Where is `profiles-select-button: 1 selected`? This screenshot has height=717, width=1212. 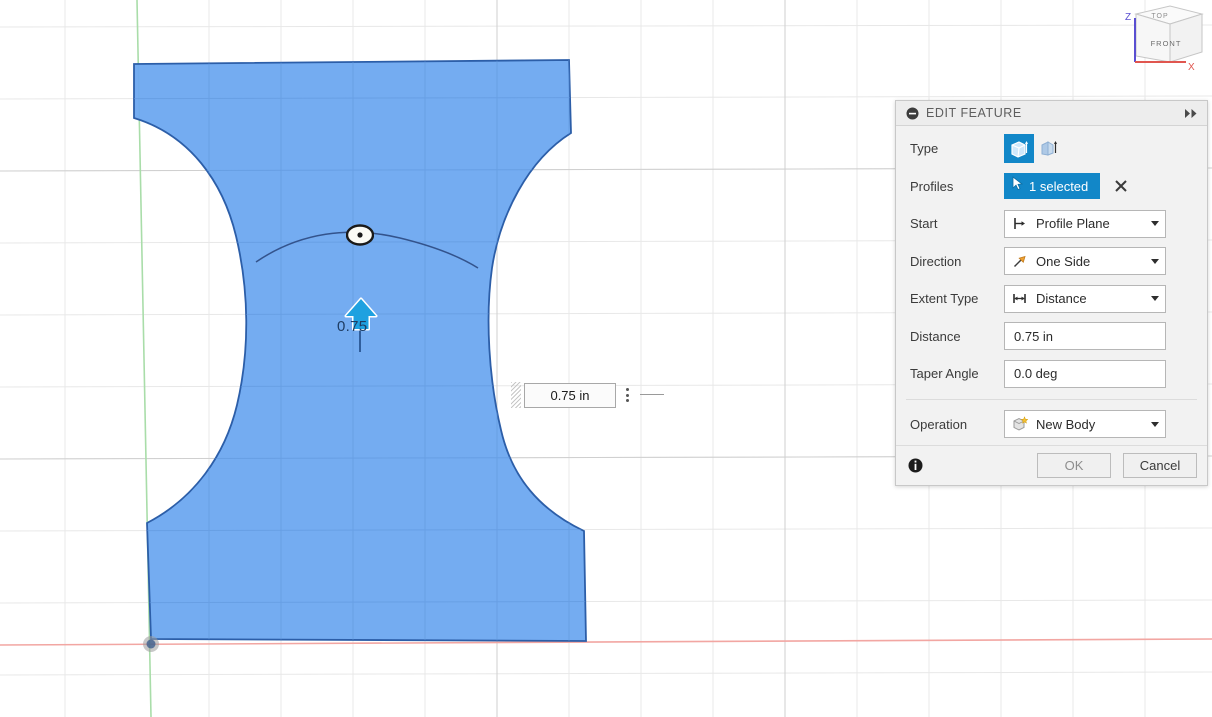
profiles-select-button: 1 selected is located at coordinates (1052, 186).